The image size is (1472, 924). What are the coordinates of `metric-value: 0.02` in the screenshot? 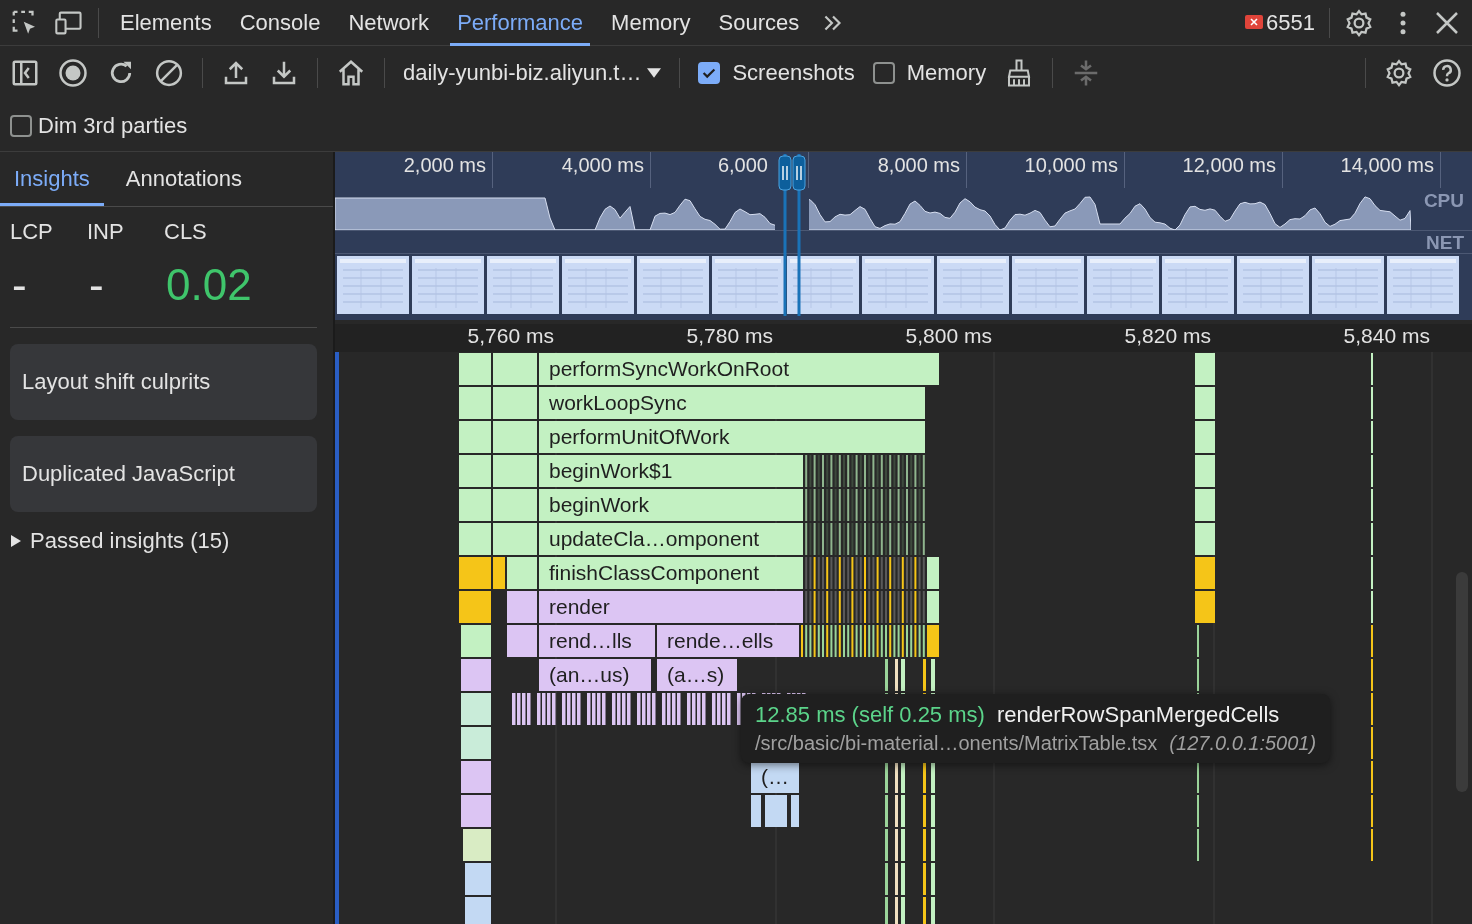 It's located at (209, 285).